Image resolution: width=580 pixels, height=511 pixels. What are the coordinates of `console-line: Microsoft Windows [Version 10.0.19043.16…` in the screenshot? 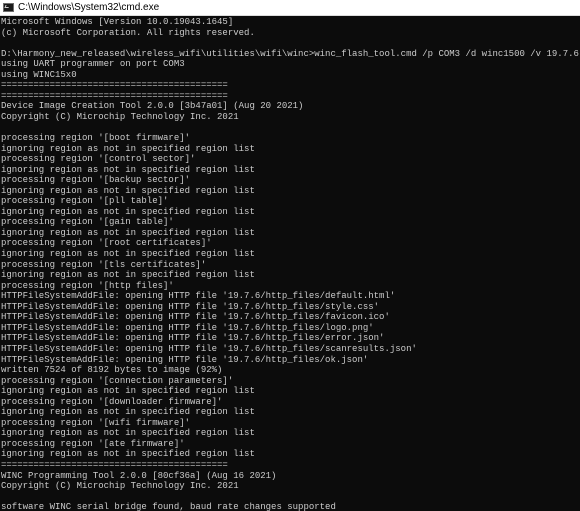 It's located at (117, 22).